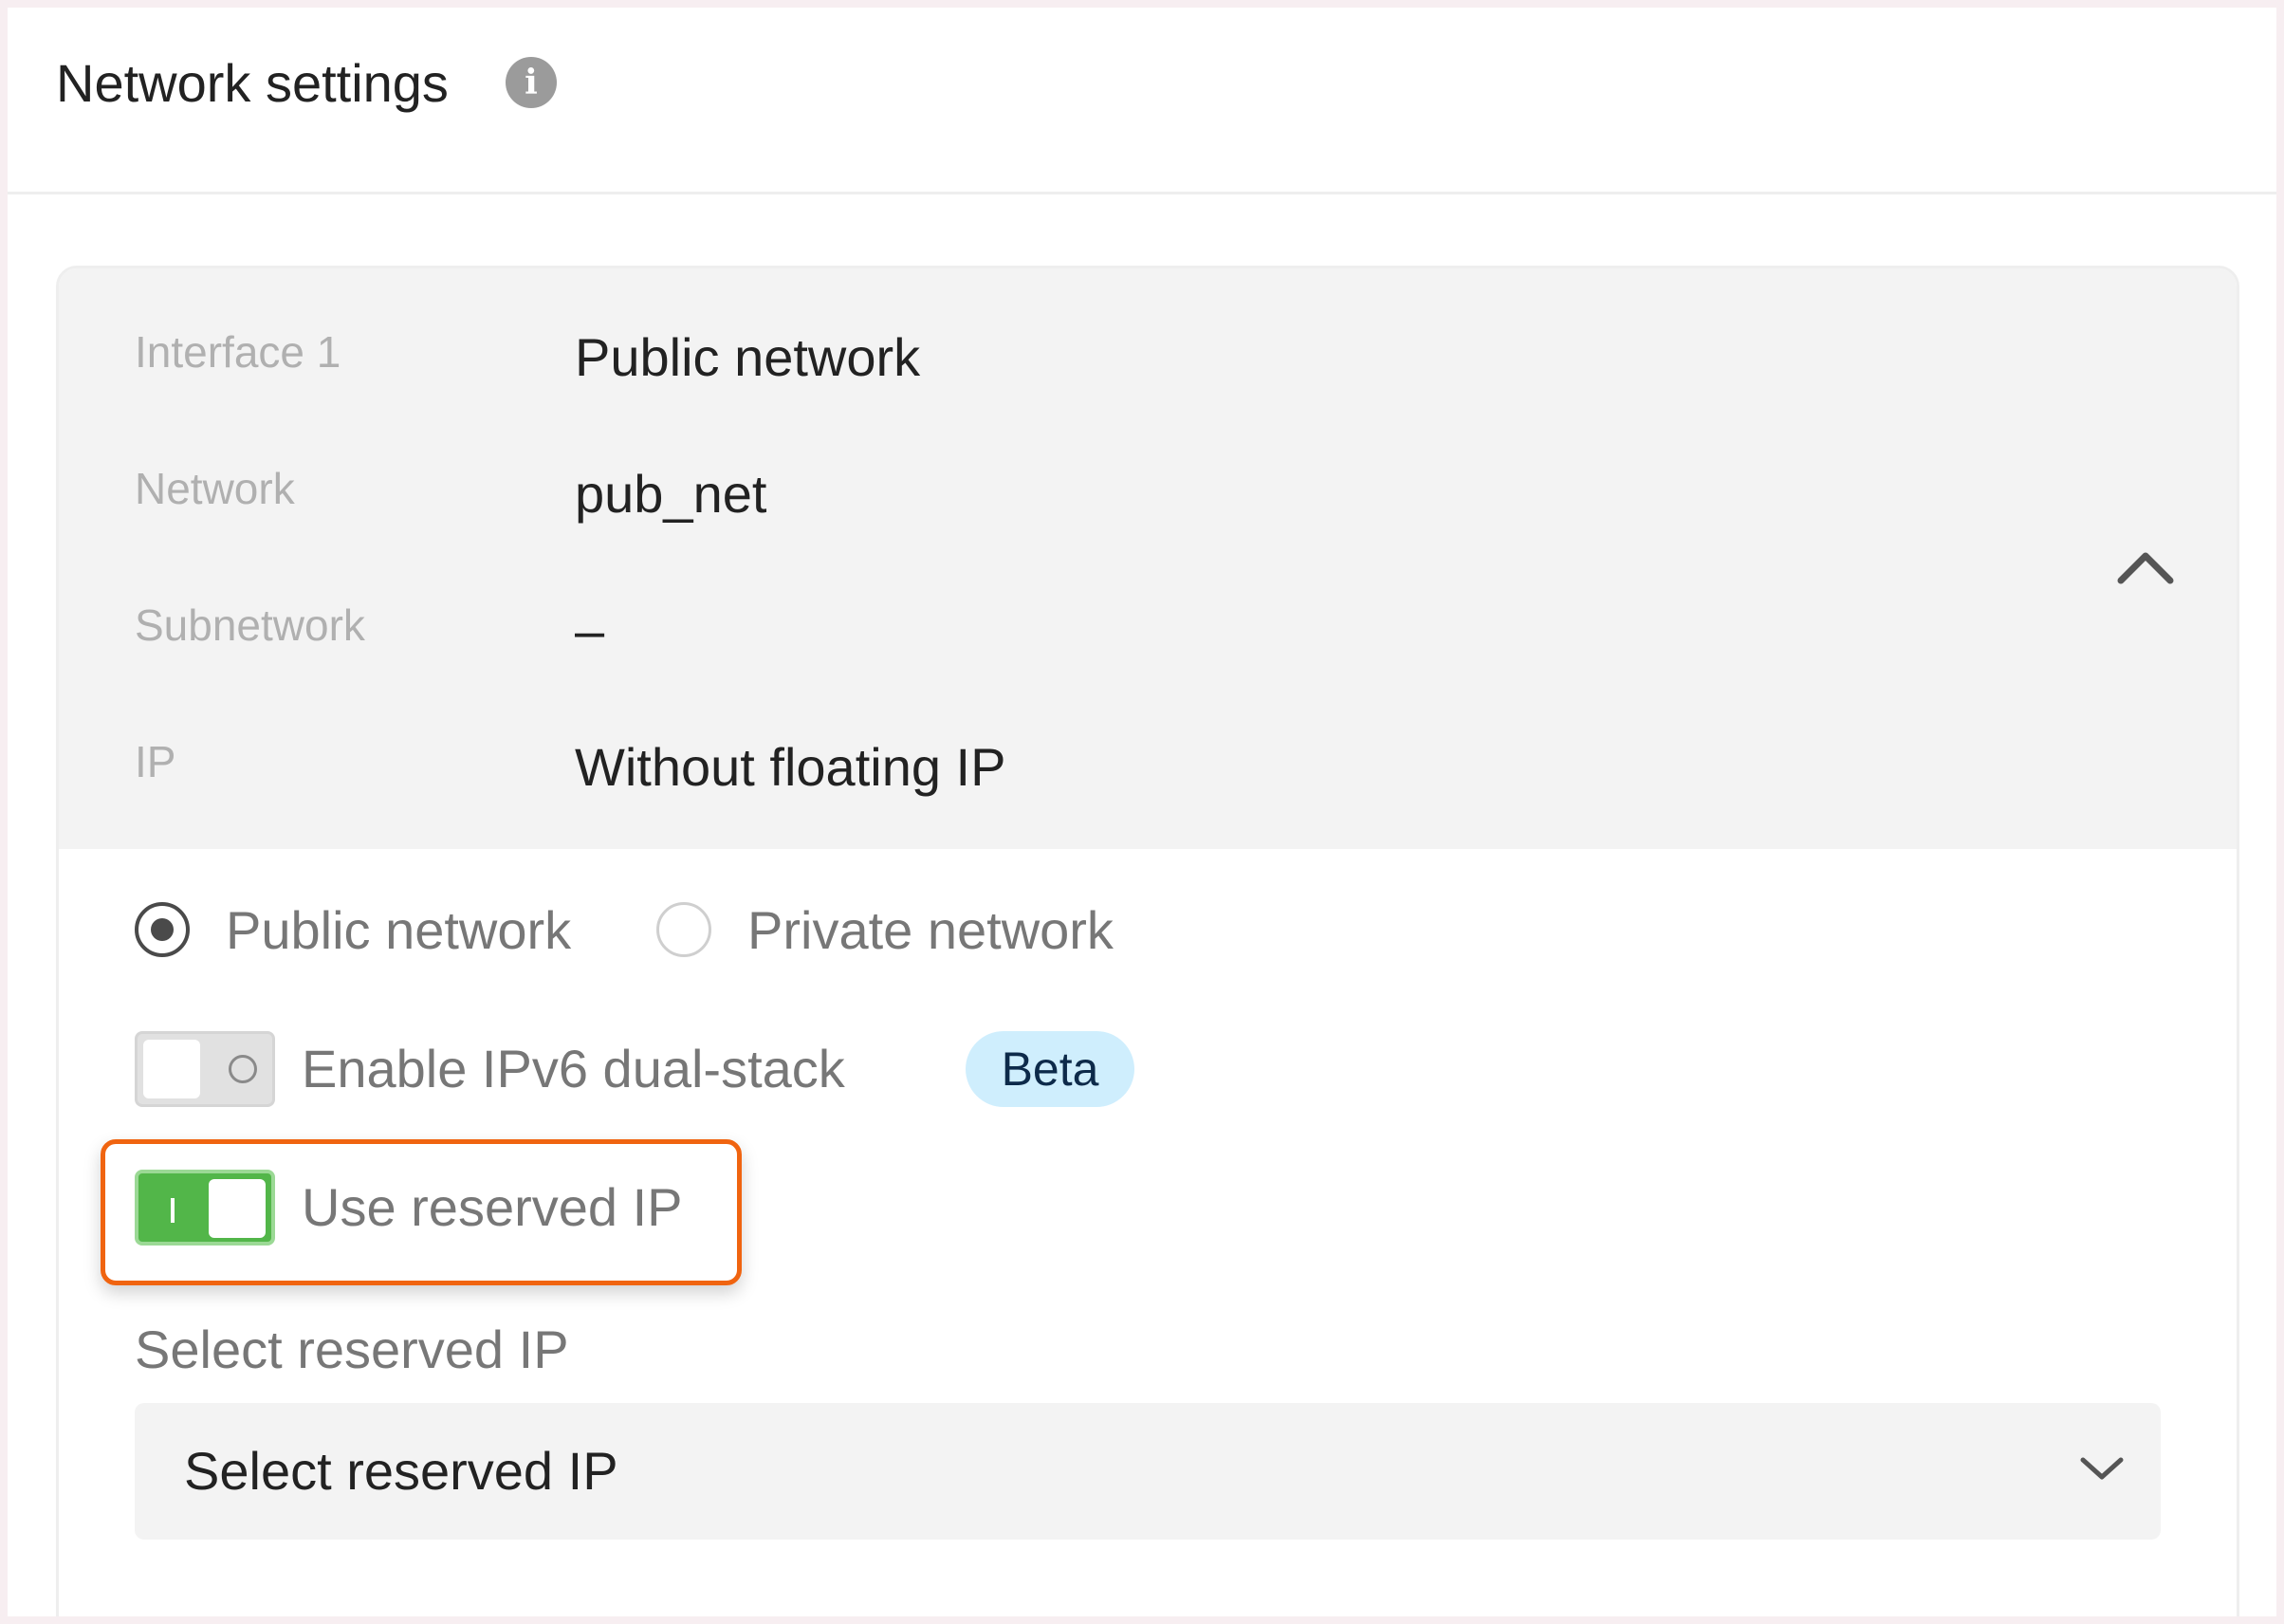  What do you see at coordinates (1142, 101) in the screenshot?
I see `panel-header: Network settings i` at bounding box center [1142, 101].